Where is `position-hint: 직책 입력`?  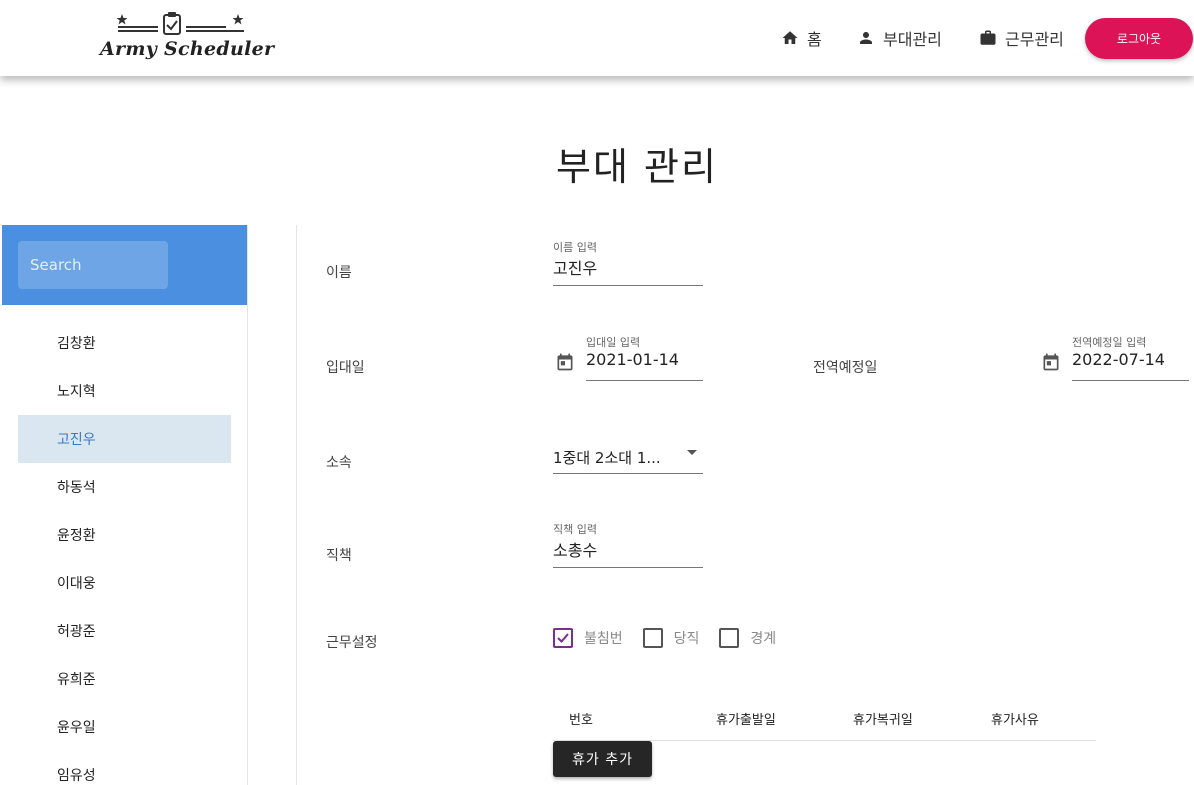 position-hint: 직책 입력 is located at coordinates (575, 529).